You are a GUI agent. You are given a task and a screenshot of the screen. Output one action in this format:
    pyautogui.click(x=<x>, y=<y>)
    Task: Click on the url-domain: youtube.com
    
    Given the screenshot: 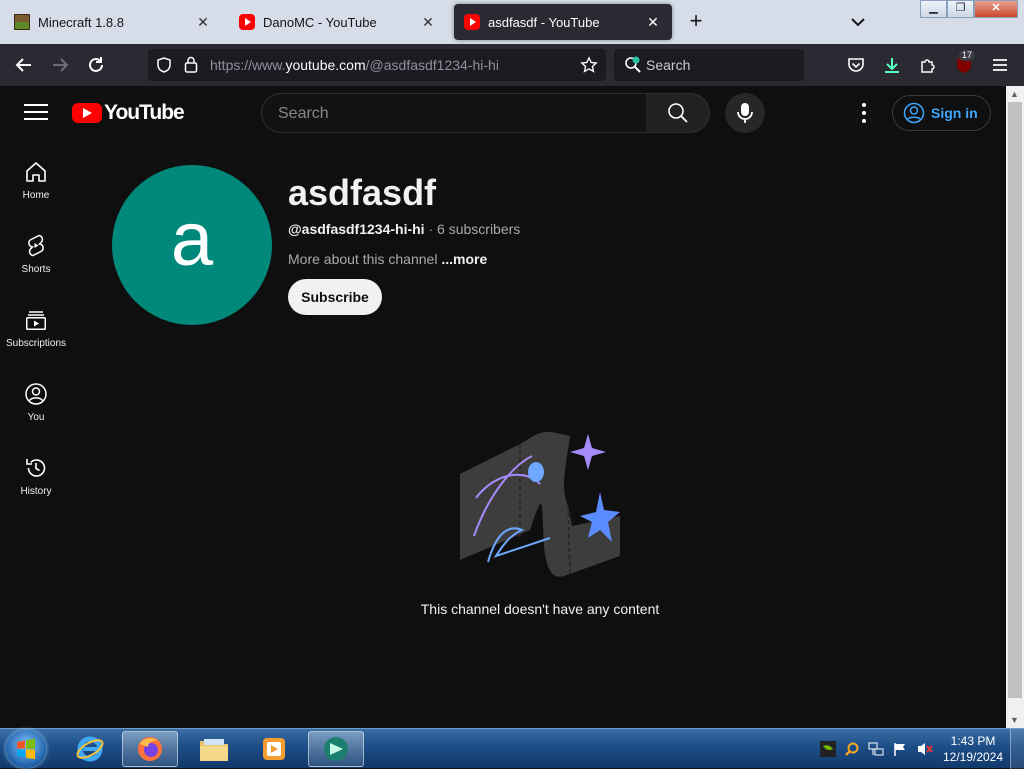 What is the action you would take?
    pyautogui.click(x=325, y=65)
    